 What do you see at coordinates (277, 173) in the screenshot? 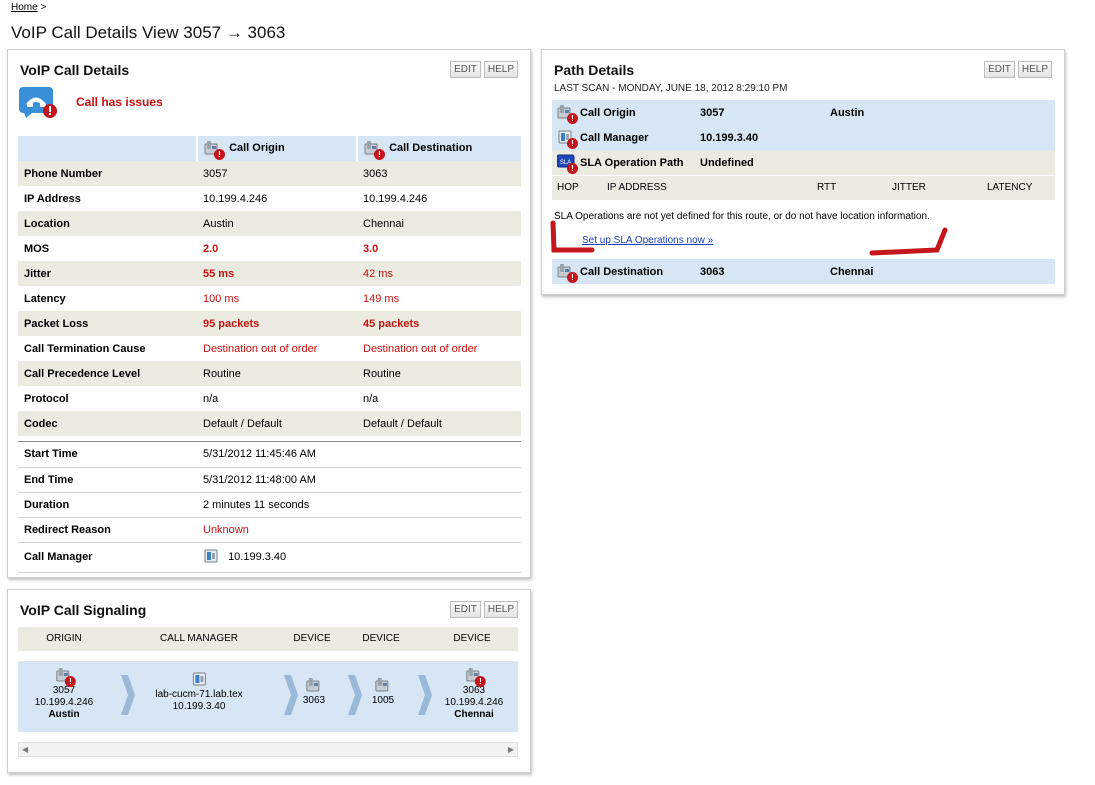
I see `origin-value: 3057` at bounding box center [277, 173].